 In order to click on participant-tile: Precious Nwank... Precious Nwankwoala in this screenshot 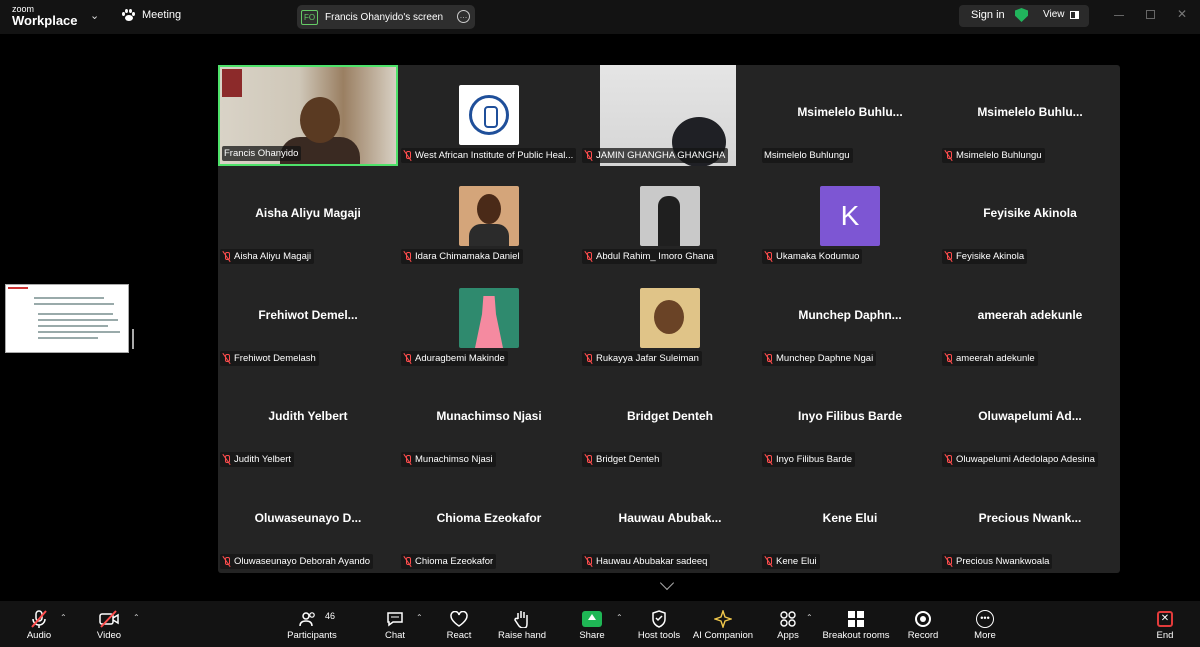, I will do `click(1030, 521)`.